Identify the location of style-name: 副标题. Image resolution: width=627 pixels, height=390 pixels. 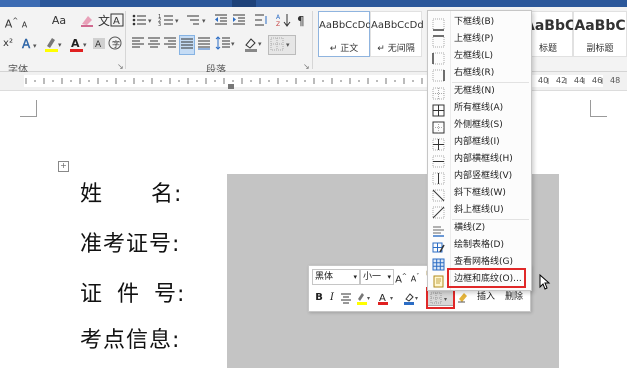
(600, 49).